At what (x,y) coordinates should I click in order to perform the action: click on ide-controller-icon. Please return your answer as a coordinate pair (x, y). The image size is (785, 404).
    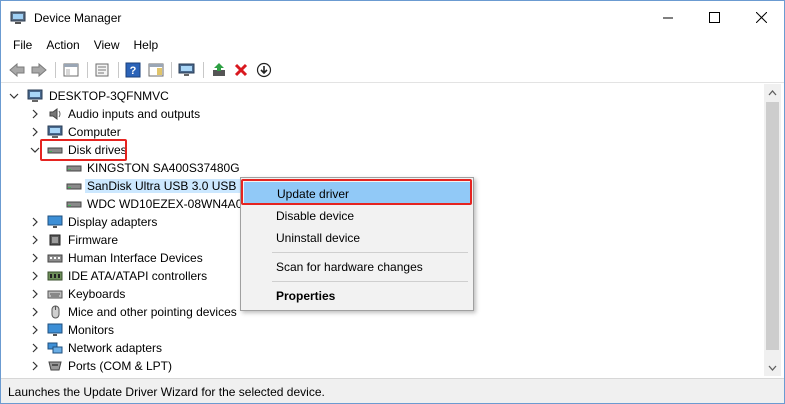
    Looking at the image, I should click on (55, 276).